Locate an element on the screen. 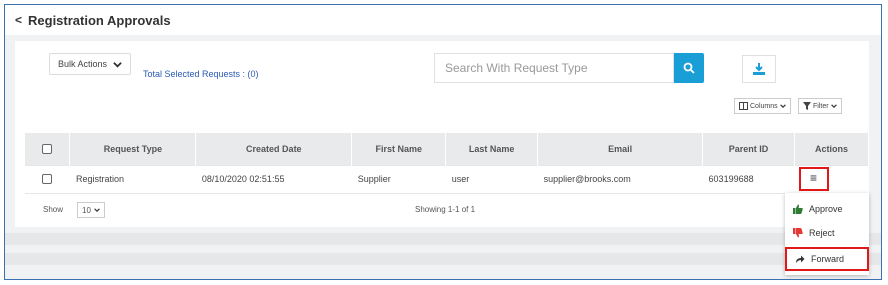  cell-created-date: 08/10/2020 02:51:55 is located at coordinates (273, 179).